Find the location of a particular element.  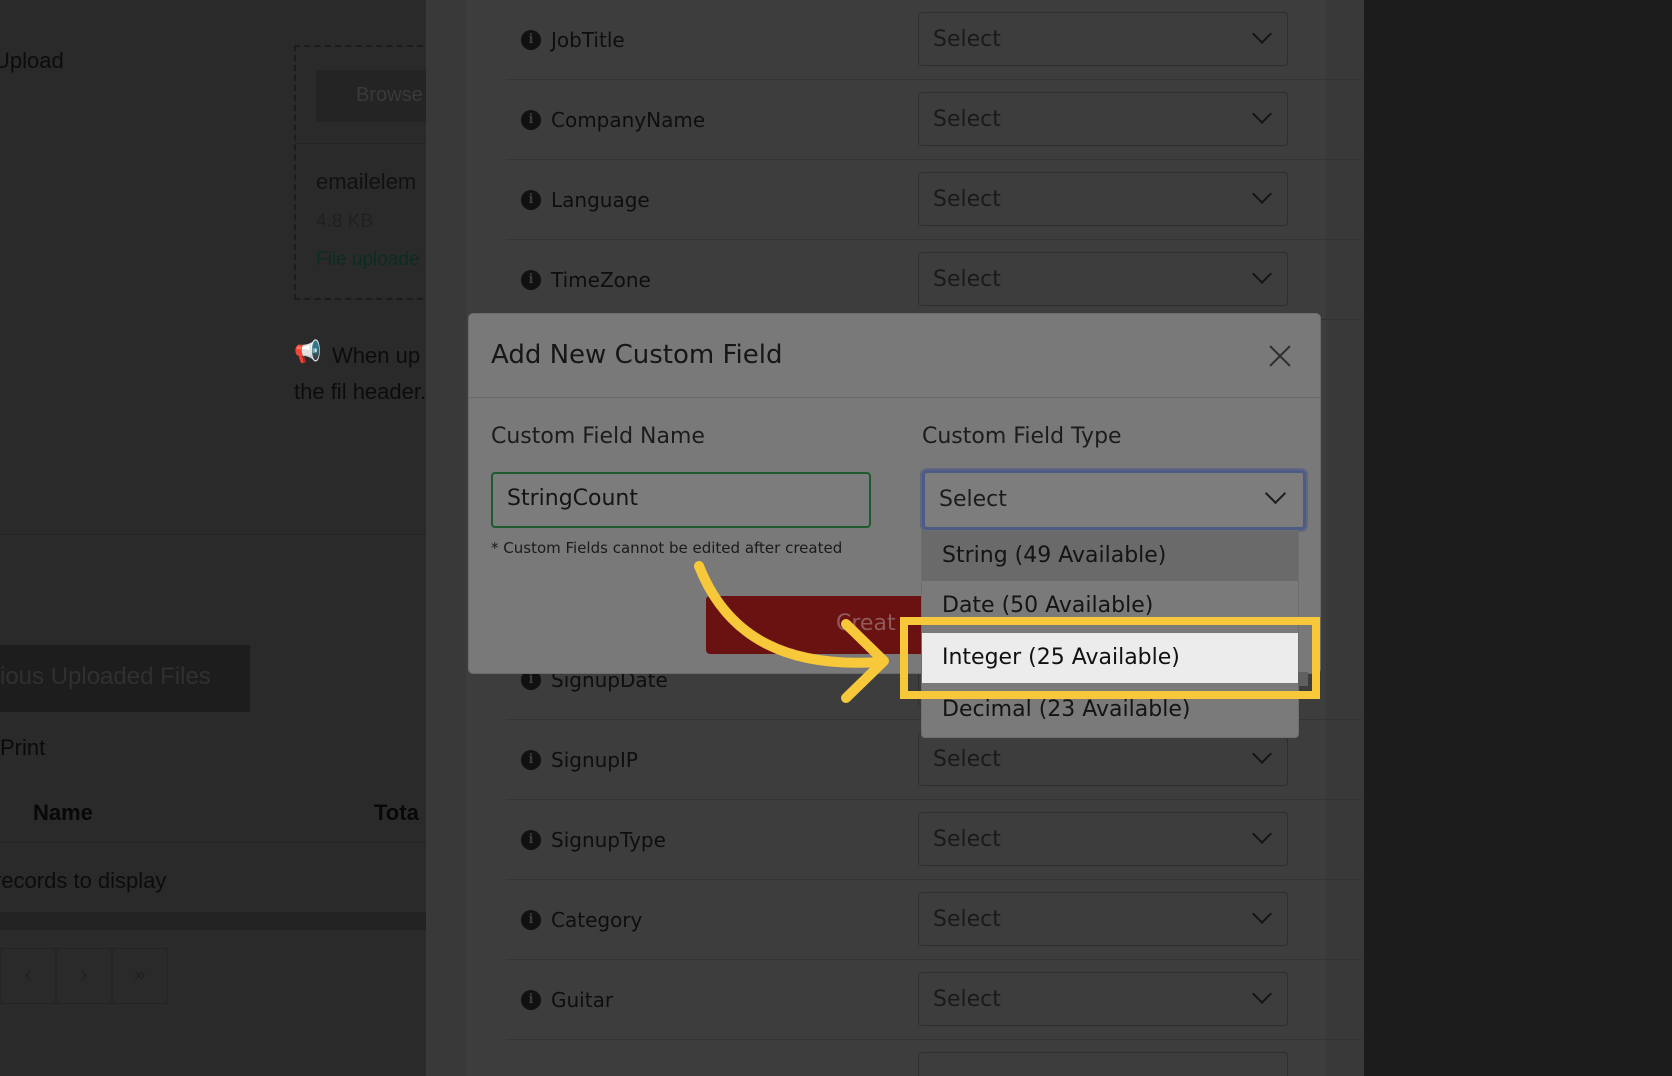

close-icon is located at coordinates (1280, 356).